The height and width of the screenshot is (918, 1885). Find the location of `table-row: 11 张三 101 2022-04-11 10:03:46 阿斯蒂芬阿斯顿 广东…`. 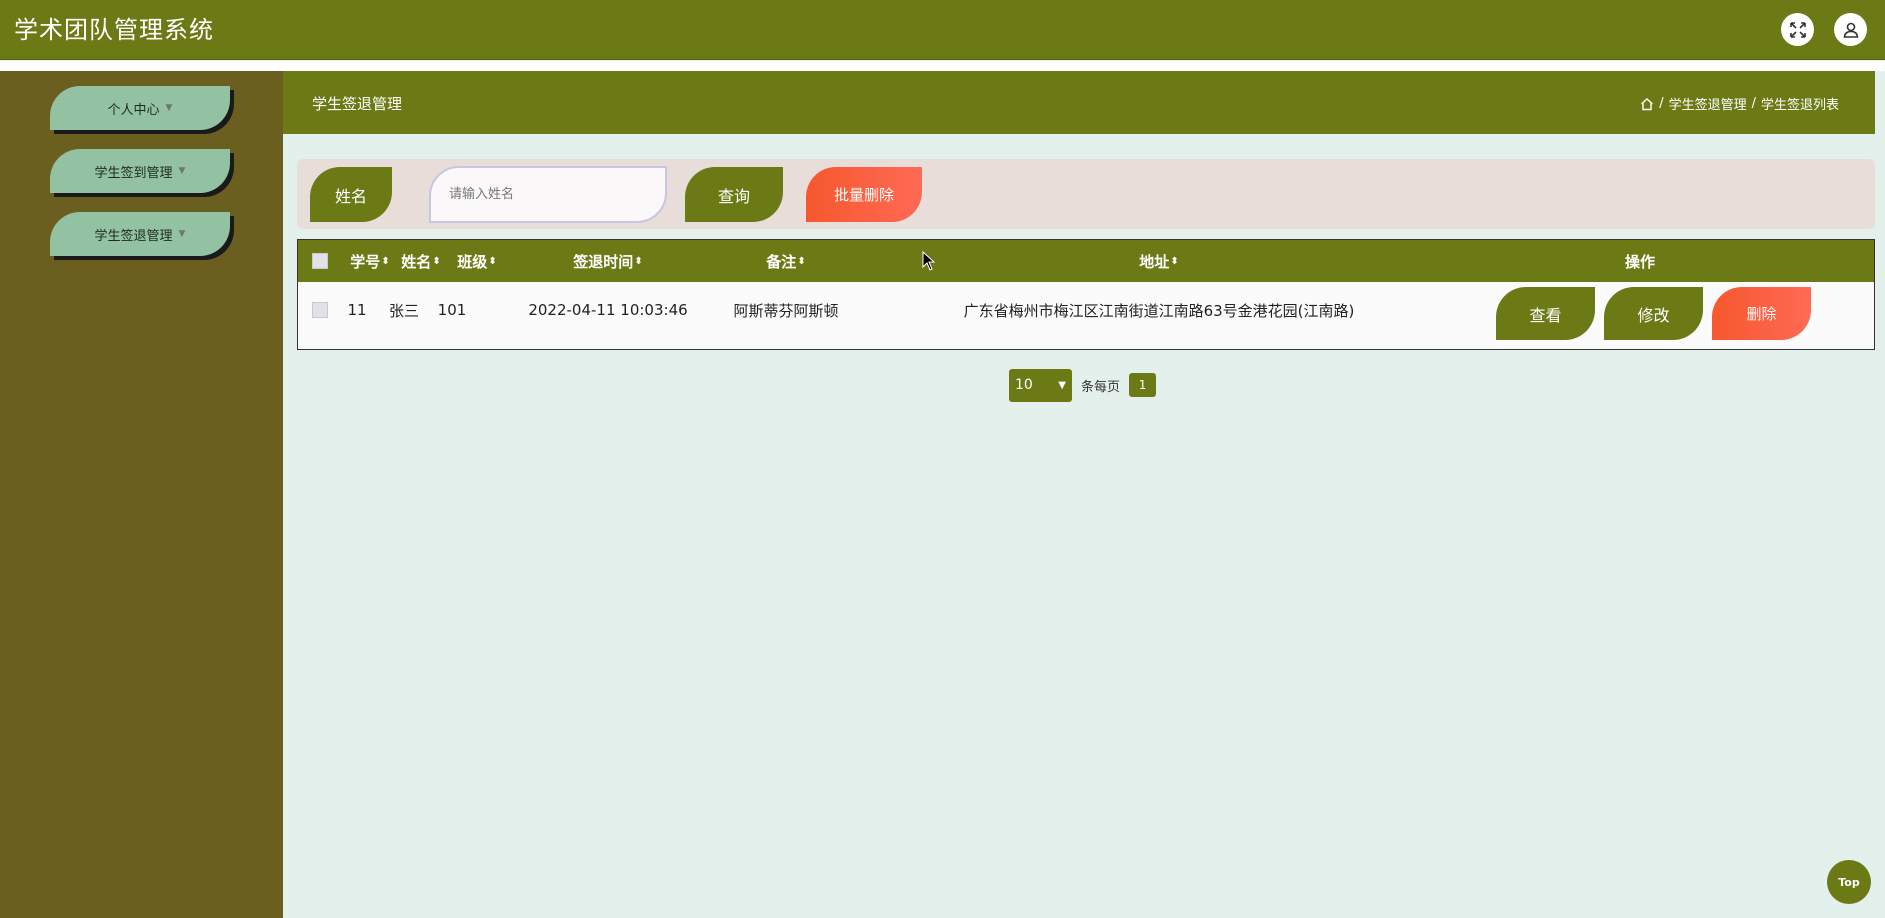

table-row: 11 张三 101 2022-04-11 10:03:46 阿斯蒂芬阿斯顿 广东… is located at coordinates (1086, 315).